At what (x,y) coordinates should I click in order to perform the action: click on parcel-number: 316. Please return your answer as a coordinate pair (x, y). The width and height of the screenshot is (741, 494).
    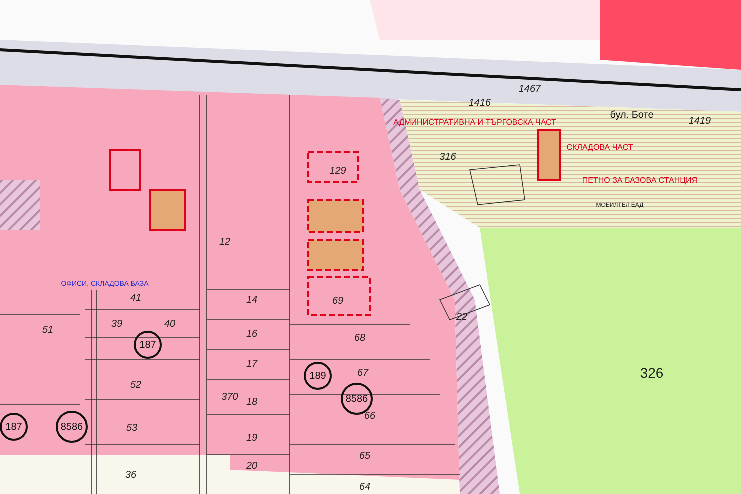
    Looking at the image, I should click on (448, 157).